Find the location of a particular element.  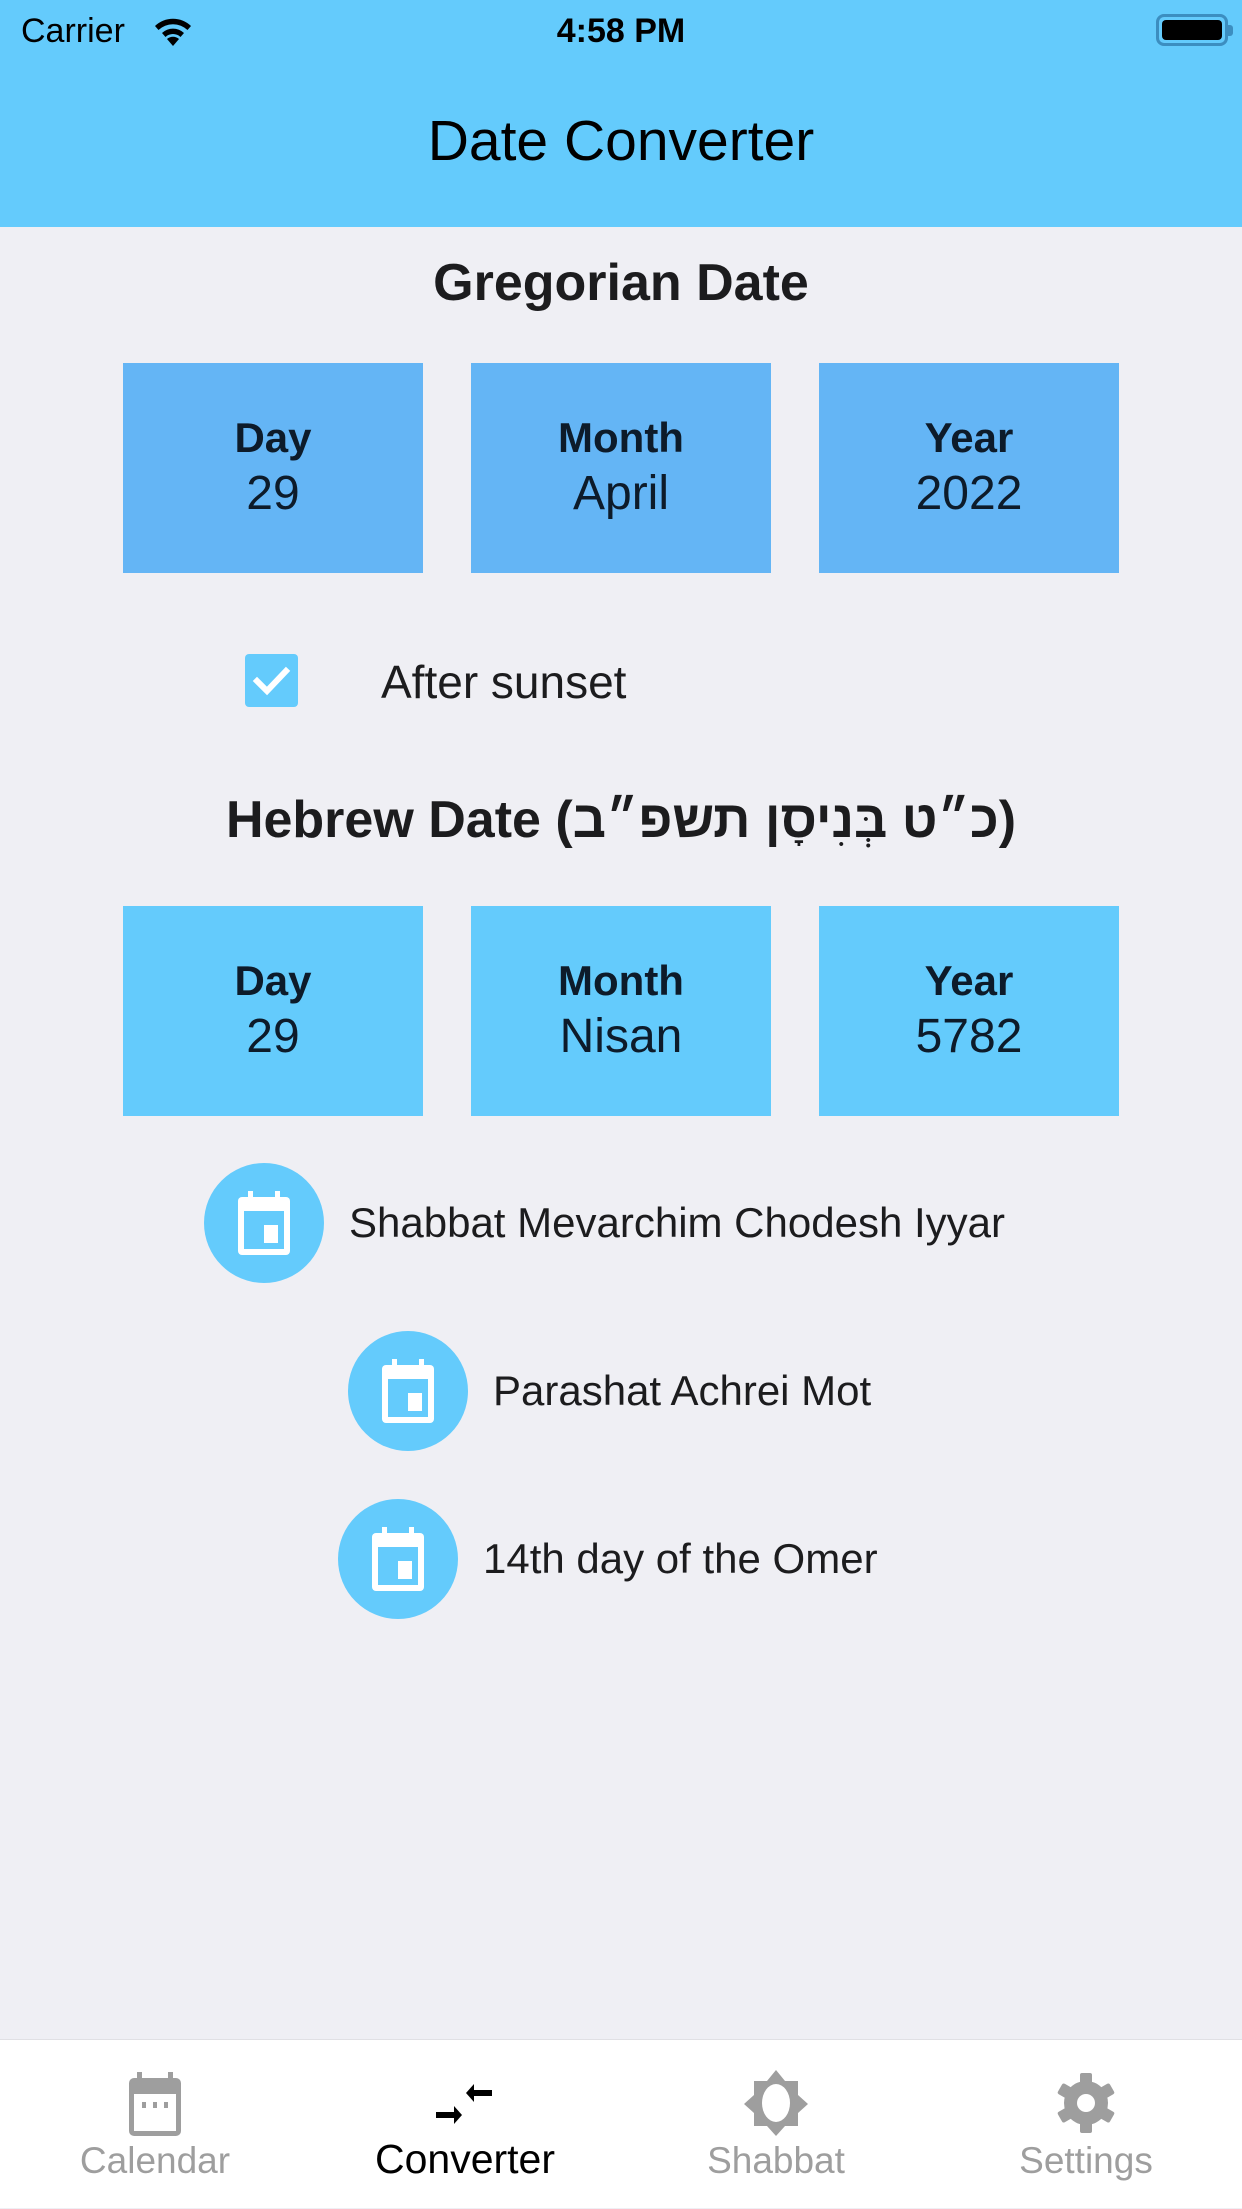

tab-label: Settings is located at coordinates (1086, 2160).